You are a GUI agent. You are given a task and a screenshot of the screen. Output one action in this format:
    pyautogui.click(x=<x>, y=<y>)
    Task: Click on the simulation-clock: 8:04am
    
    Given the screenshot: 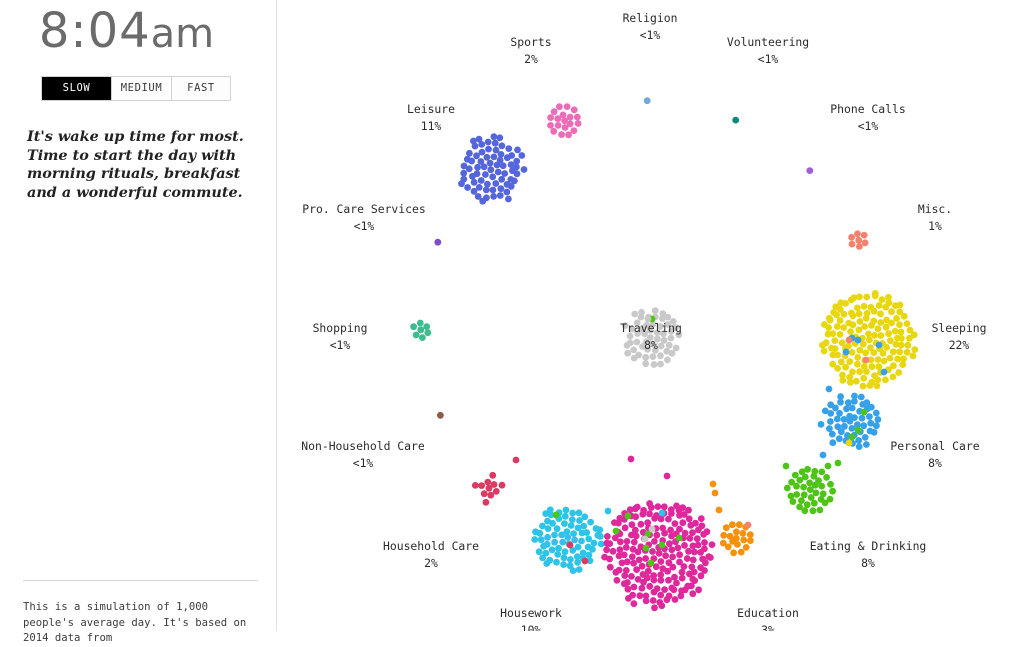 What is the action you would take?
    pyautogui.click(x=126, y=32)
    